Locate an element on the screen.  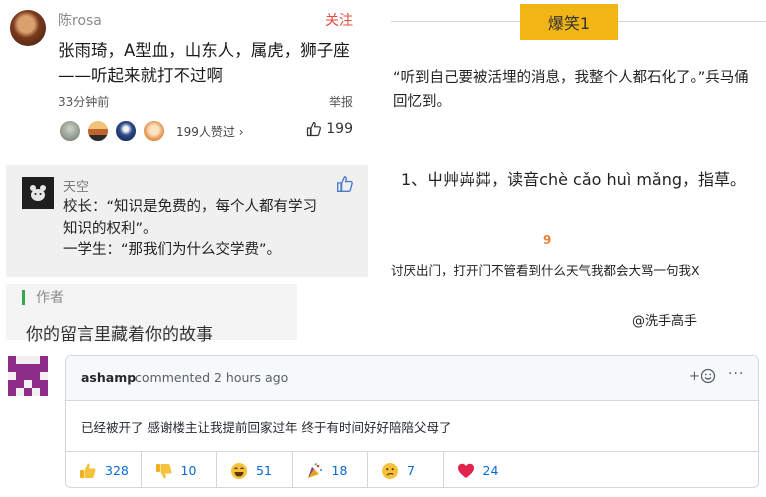
heart-icon is located at coordinates (466, 471).